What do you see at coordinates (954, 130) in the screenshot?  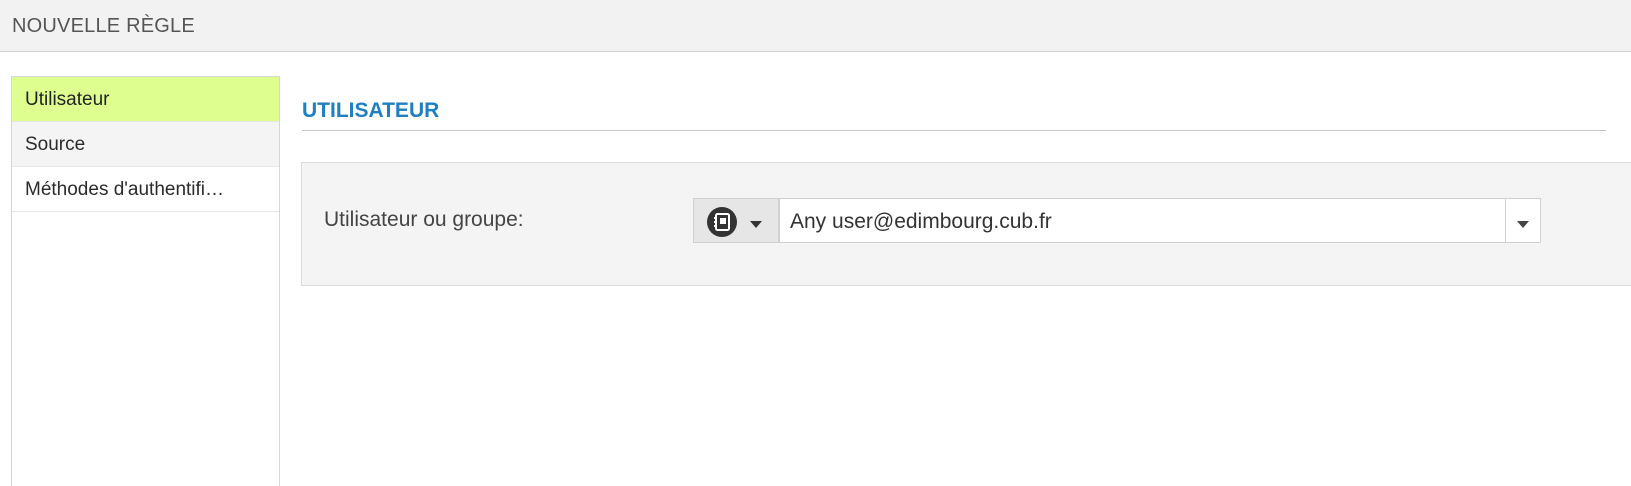 I see `section-divider` at bounding box center [954, 130].